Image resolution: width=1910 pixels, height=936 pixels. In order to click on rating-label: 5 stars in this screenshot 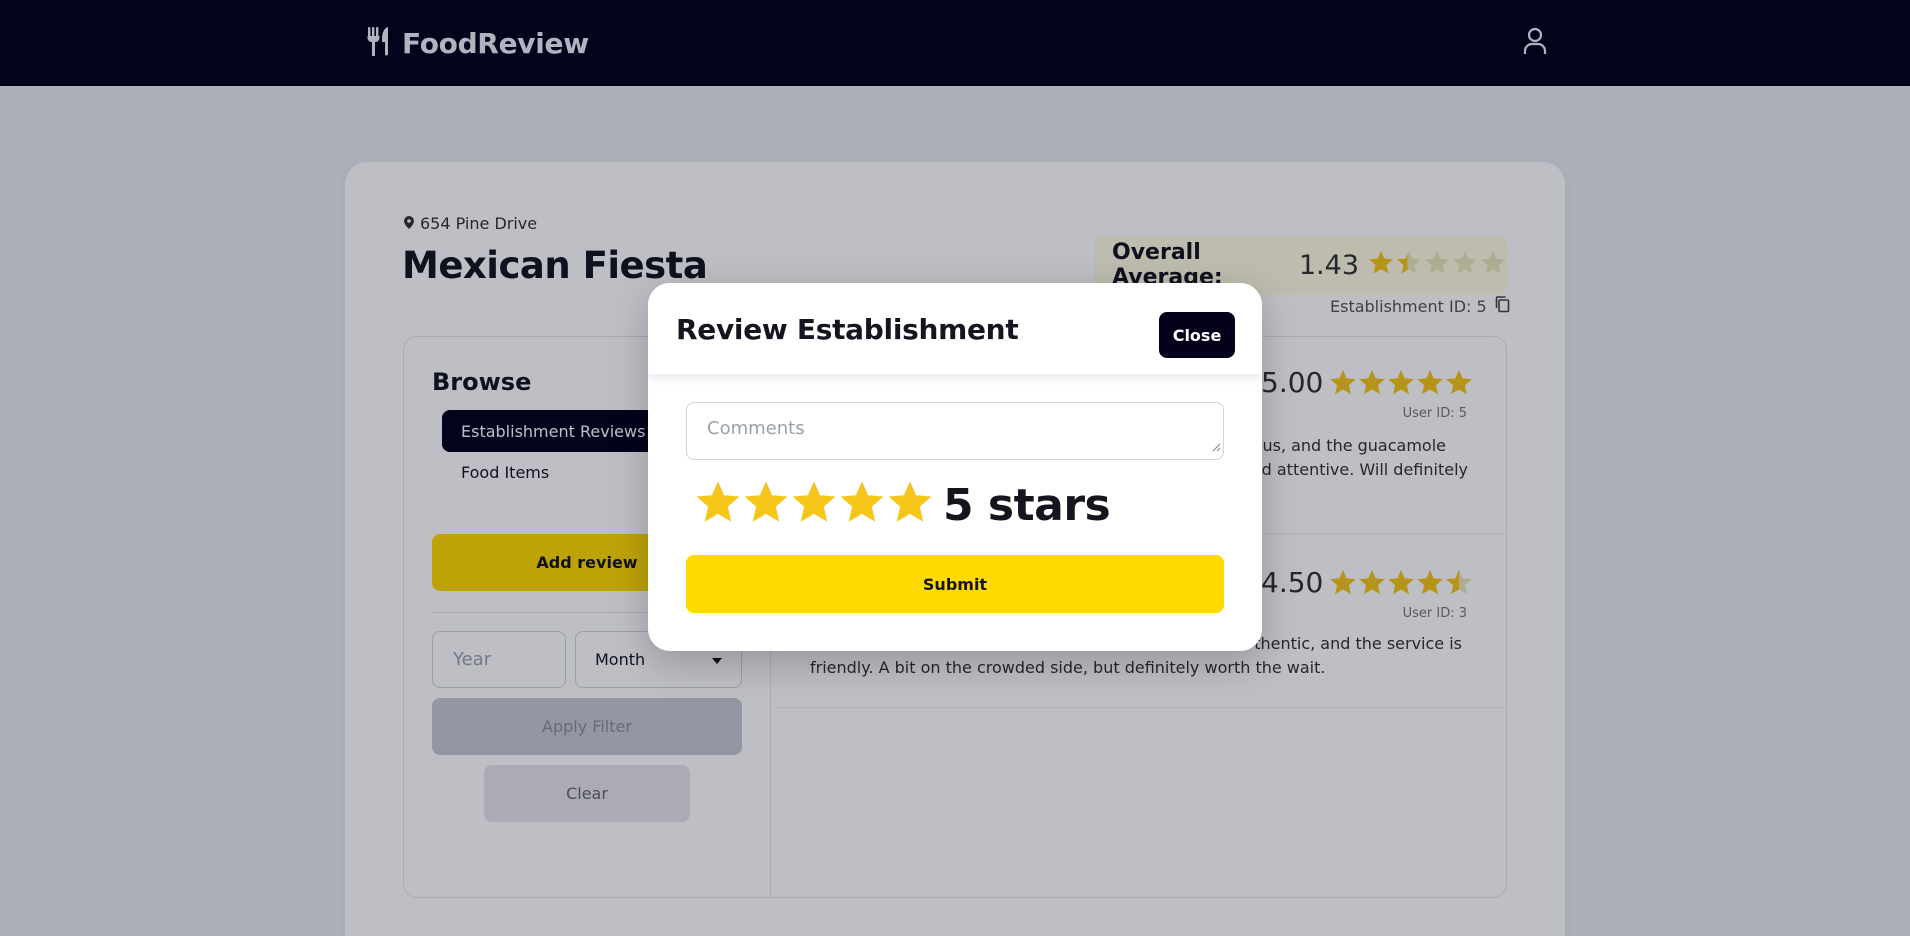, I will do `click(1027, 505)`.